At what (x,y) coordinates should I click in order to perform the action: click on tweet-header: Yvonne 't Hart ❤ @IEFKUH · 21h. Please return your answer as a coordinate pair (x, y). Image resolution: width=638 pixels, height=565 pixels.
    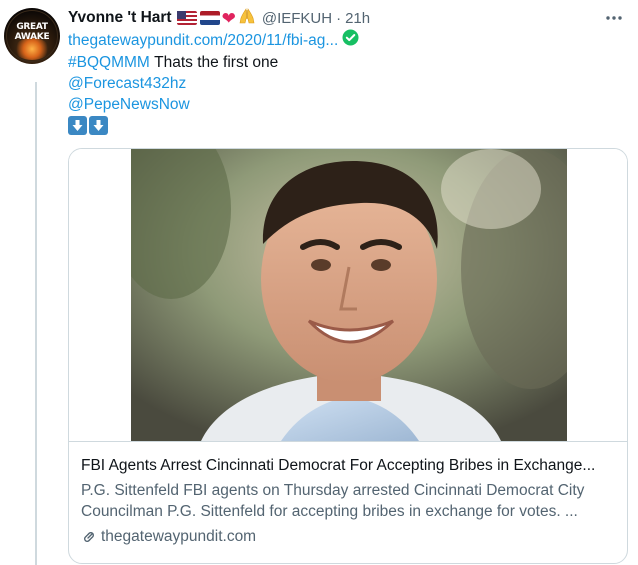
    Looking at the image, I should click on (349, 18).